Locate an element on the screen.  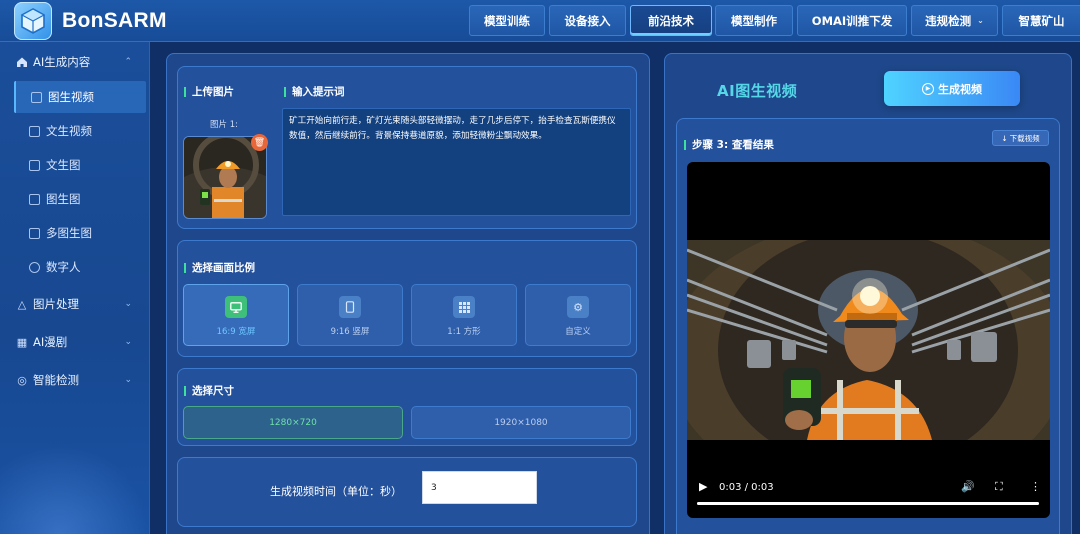
video-progress-fill is located at coordinates (868, 503).